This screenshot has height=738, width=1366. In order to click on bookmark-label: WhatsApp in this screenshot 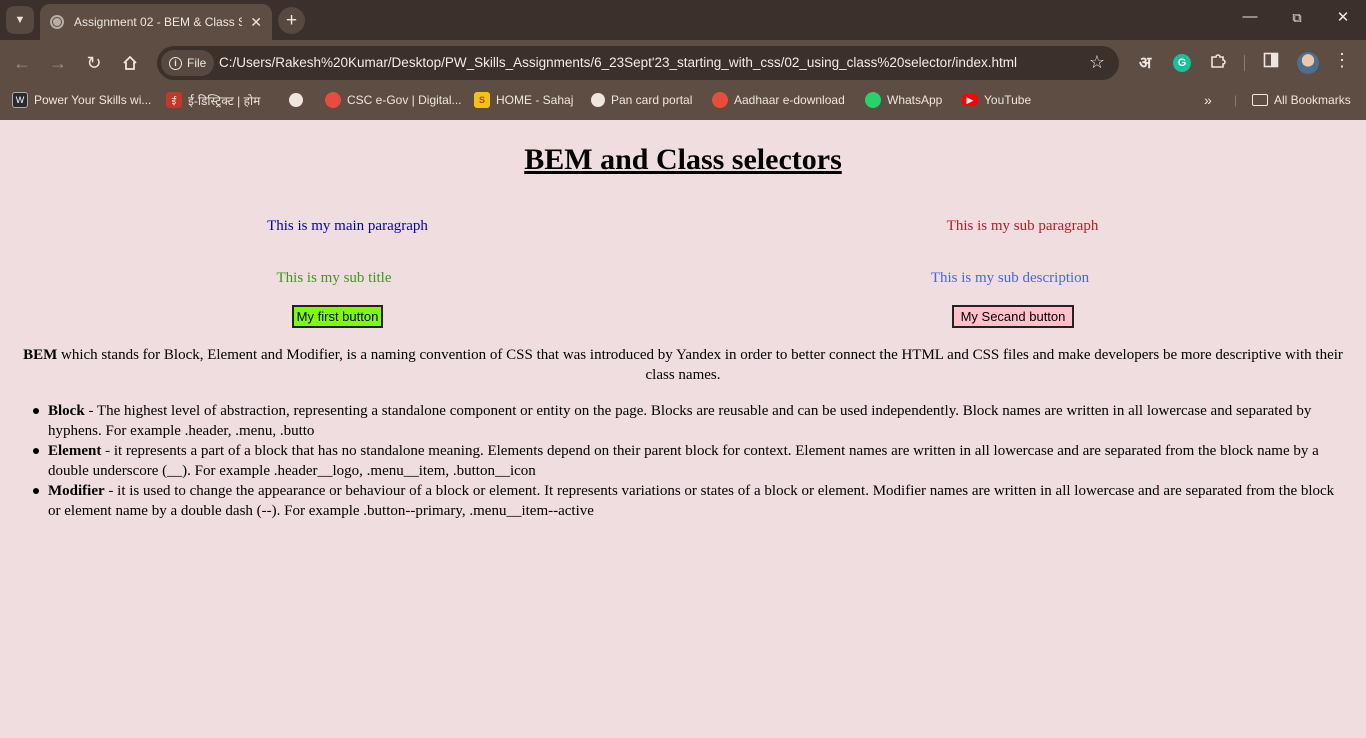, I will do `click(915, 100)`.